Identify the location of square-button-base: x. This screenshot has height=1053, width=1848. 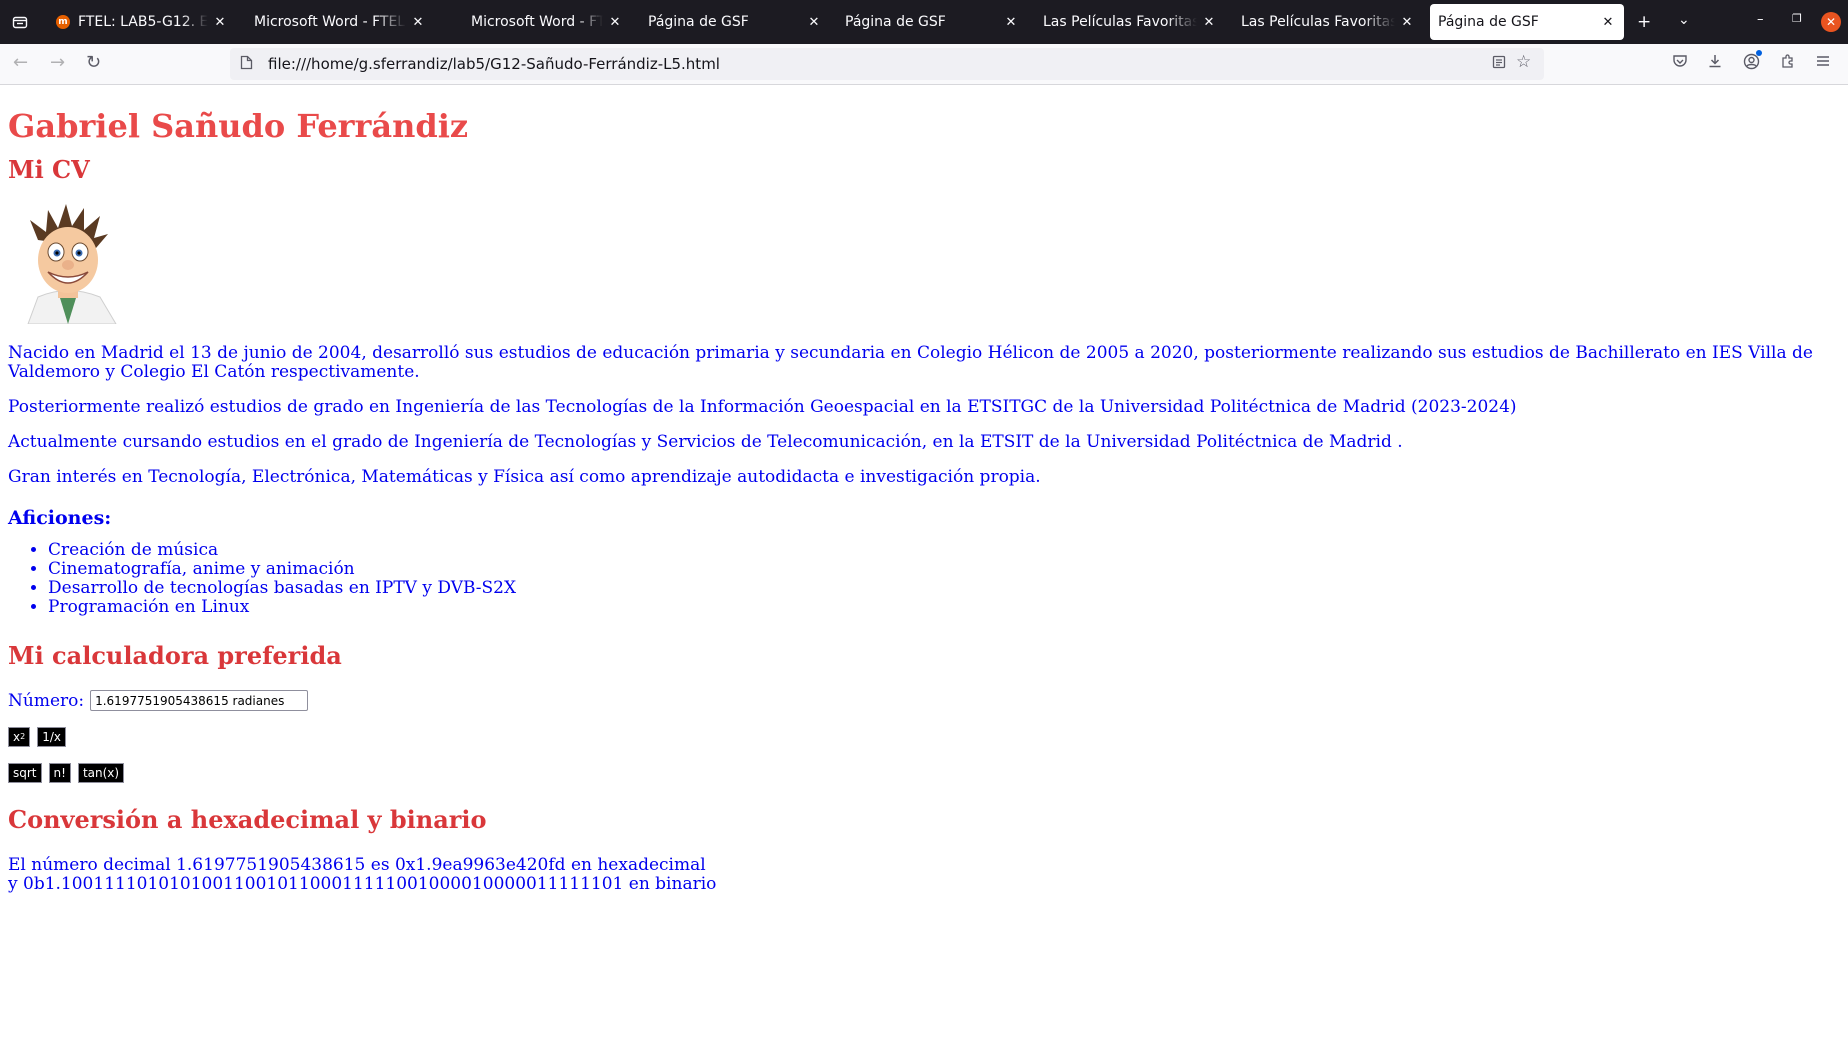
(17, 737).